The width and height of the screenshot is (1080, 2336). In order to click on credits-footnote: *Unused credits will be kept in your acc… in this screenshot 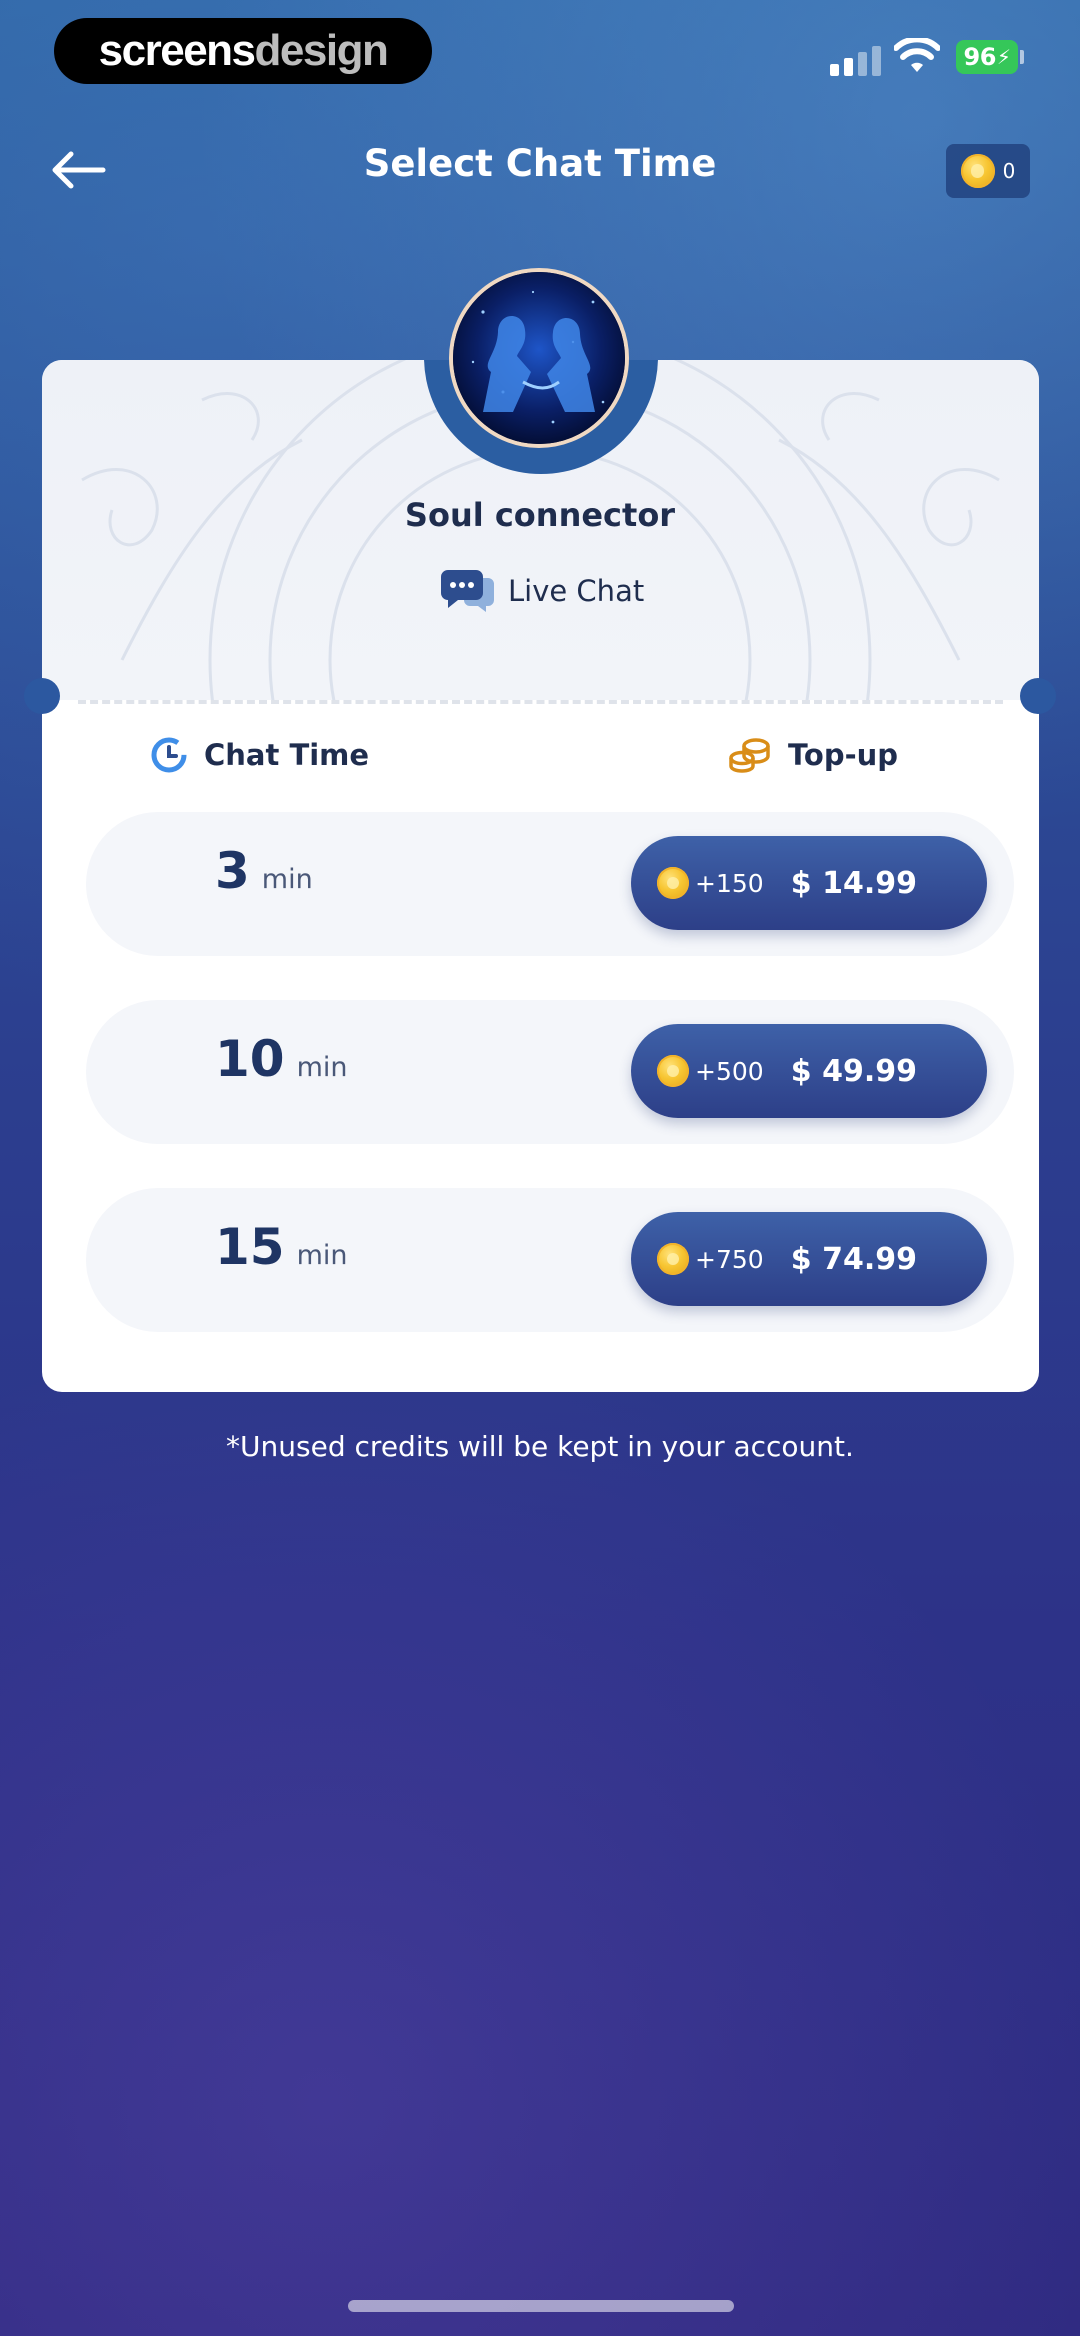, I will do `click(540, 1446)`.